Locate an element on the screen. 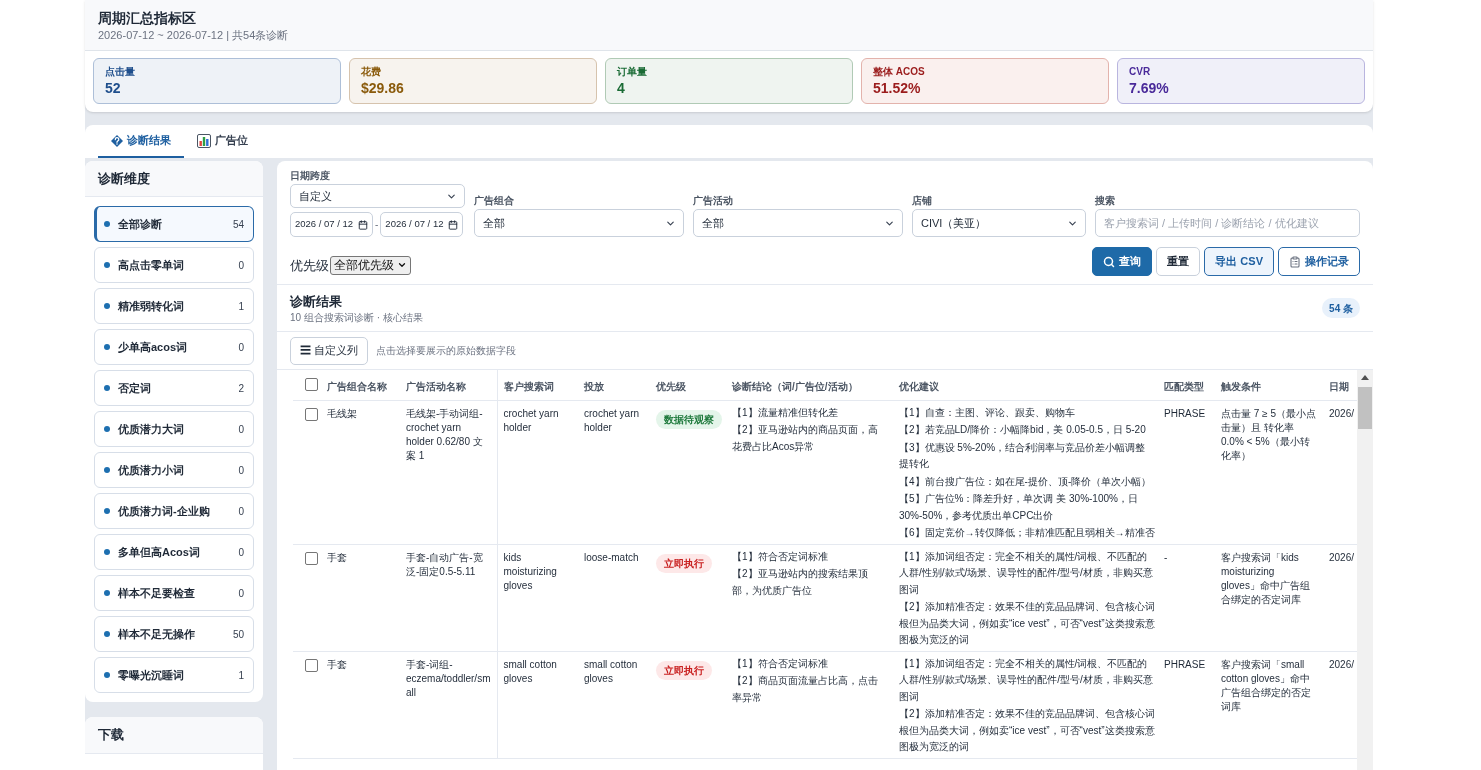  diagnosis-line: 【1】流量精准但转化差 is located at coordinates (785, 412).